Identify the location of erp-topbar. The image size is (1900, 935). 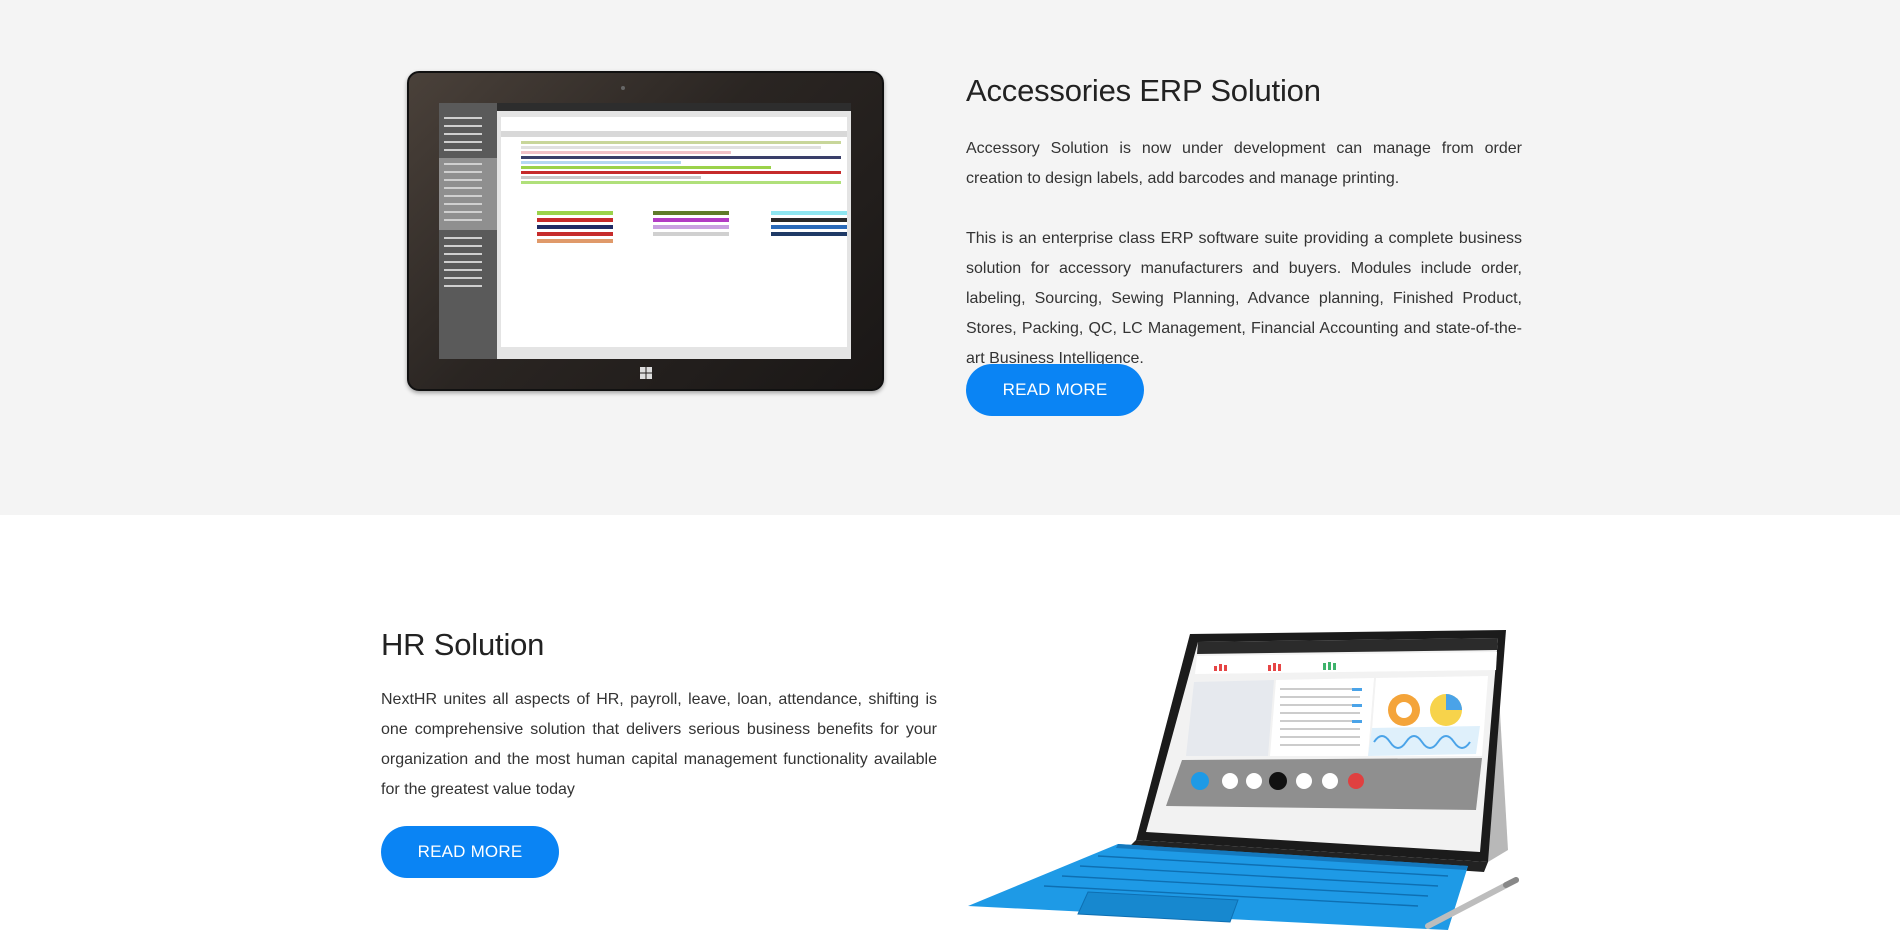
(674, 107).